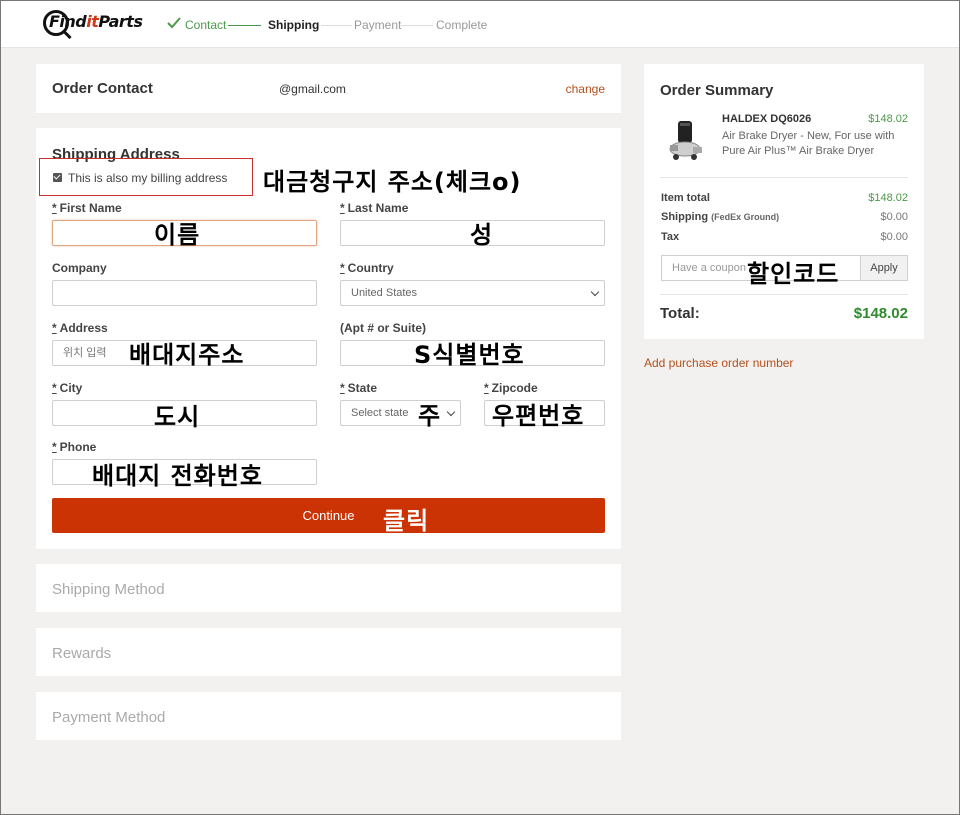  I want to click on state-select: Select state, so click(400, 413).